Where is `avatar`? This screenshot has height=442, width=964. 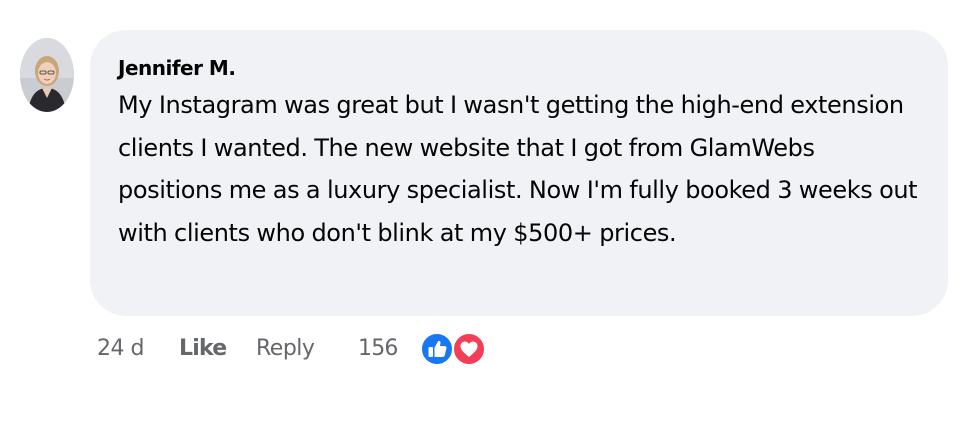
avatar is located at coordinates (47, 75).